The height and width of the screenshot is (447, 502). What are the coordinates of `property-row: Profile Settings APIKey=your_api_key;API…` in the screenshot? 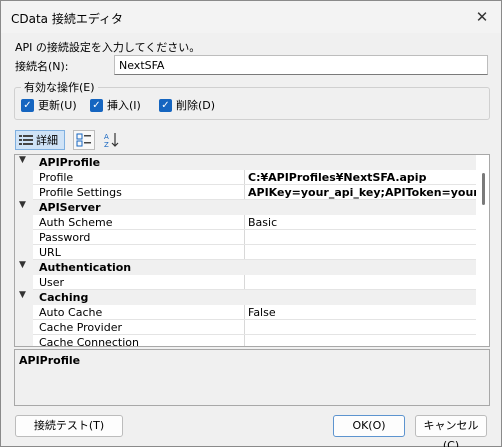 It's located at (246, 192).